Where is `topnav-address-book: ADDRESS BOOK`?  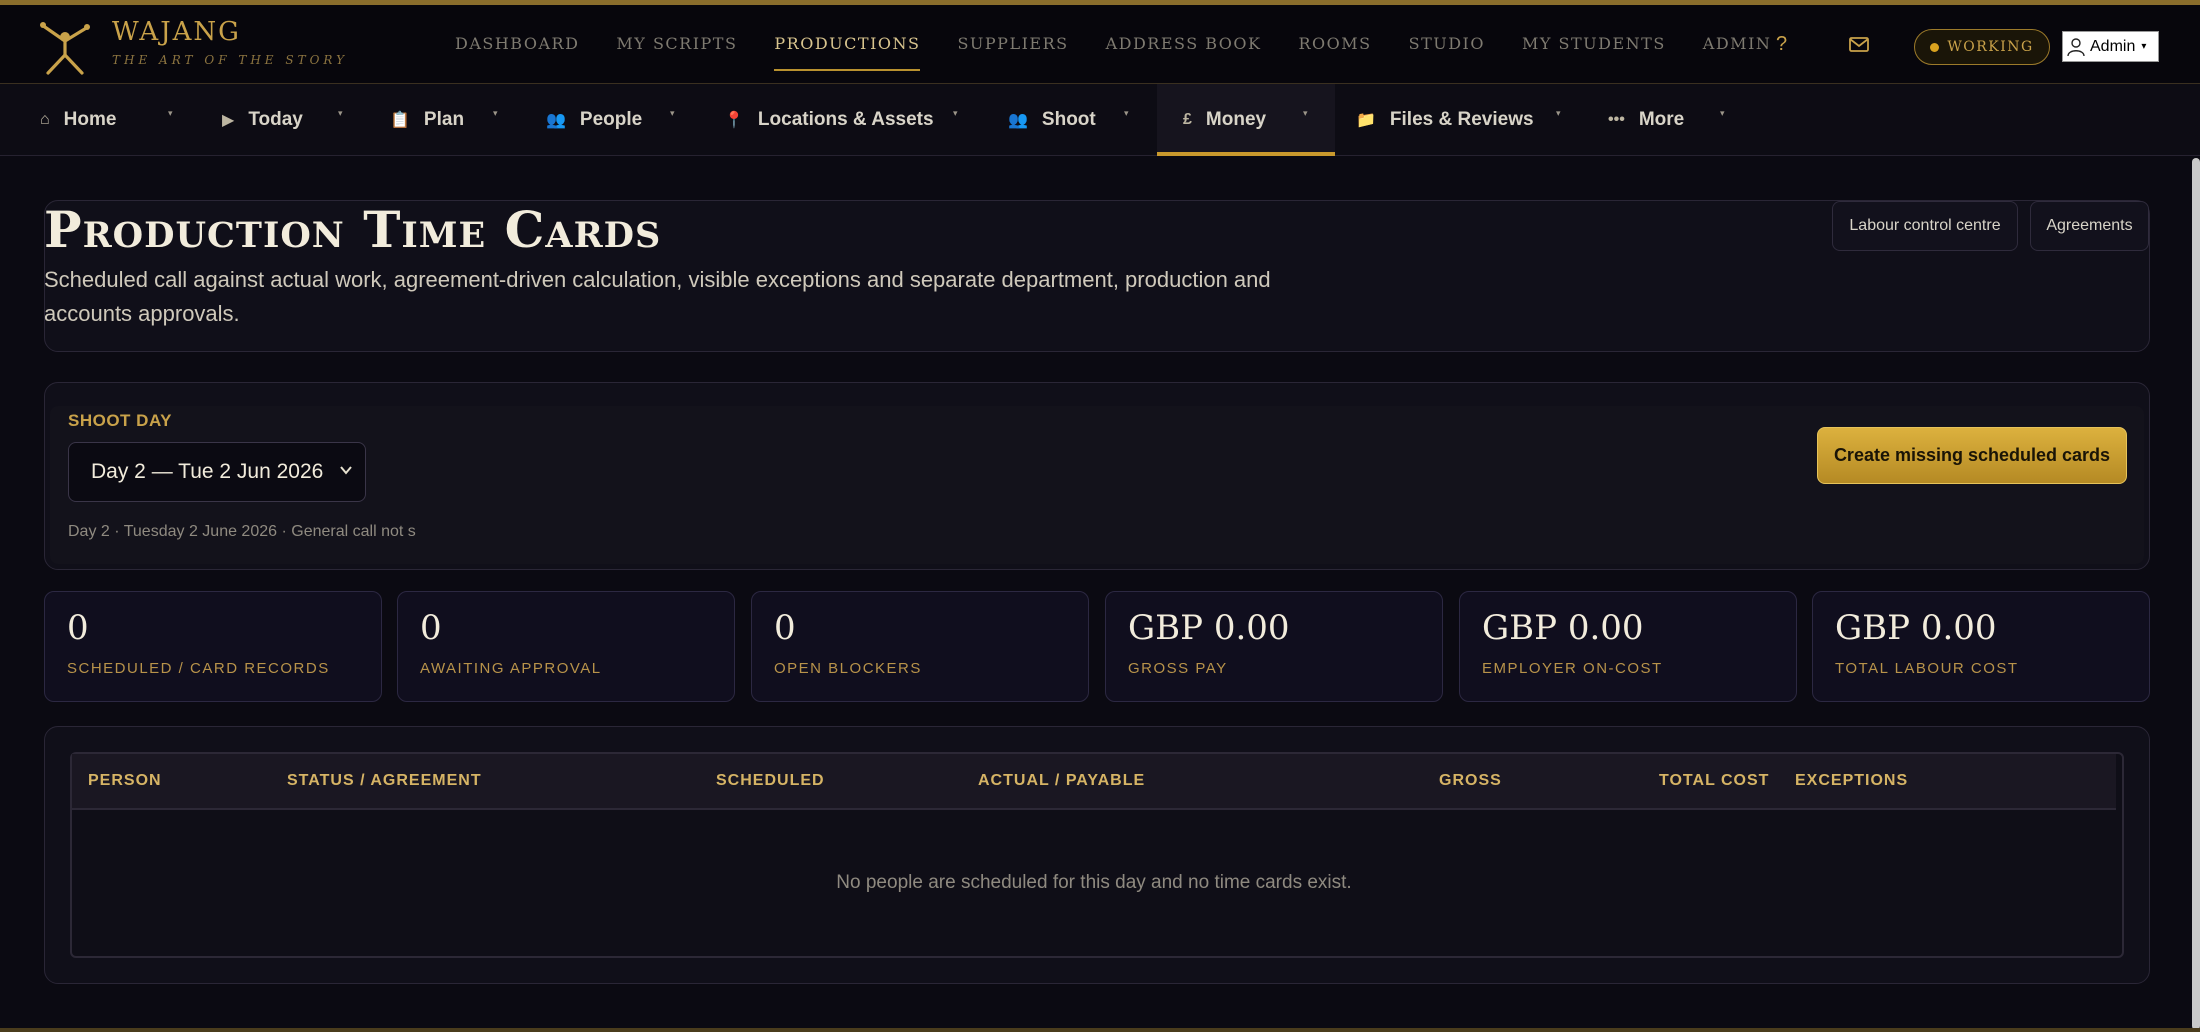 topnav-address-book: ADDRESS BOOK is located at coordinates (1184, 44).